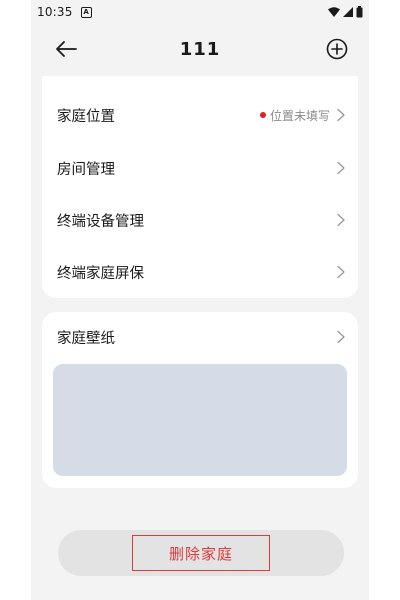 This screenshot has height=600, width=400. What do you see at coordinates (200, 12) in the screenshot?
I see `status-bar: 10:35 A` at bounding box center [200, 12].